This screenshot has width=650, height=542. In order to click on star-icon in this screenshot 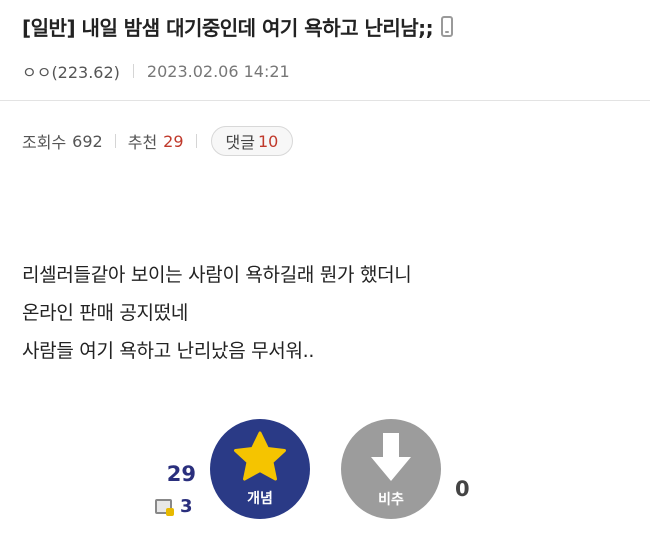, I will do `click(260, 456)`.